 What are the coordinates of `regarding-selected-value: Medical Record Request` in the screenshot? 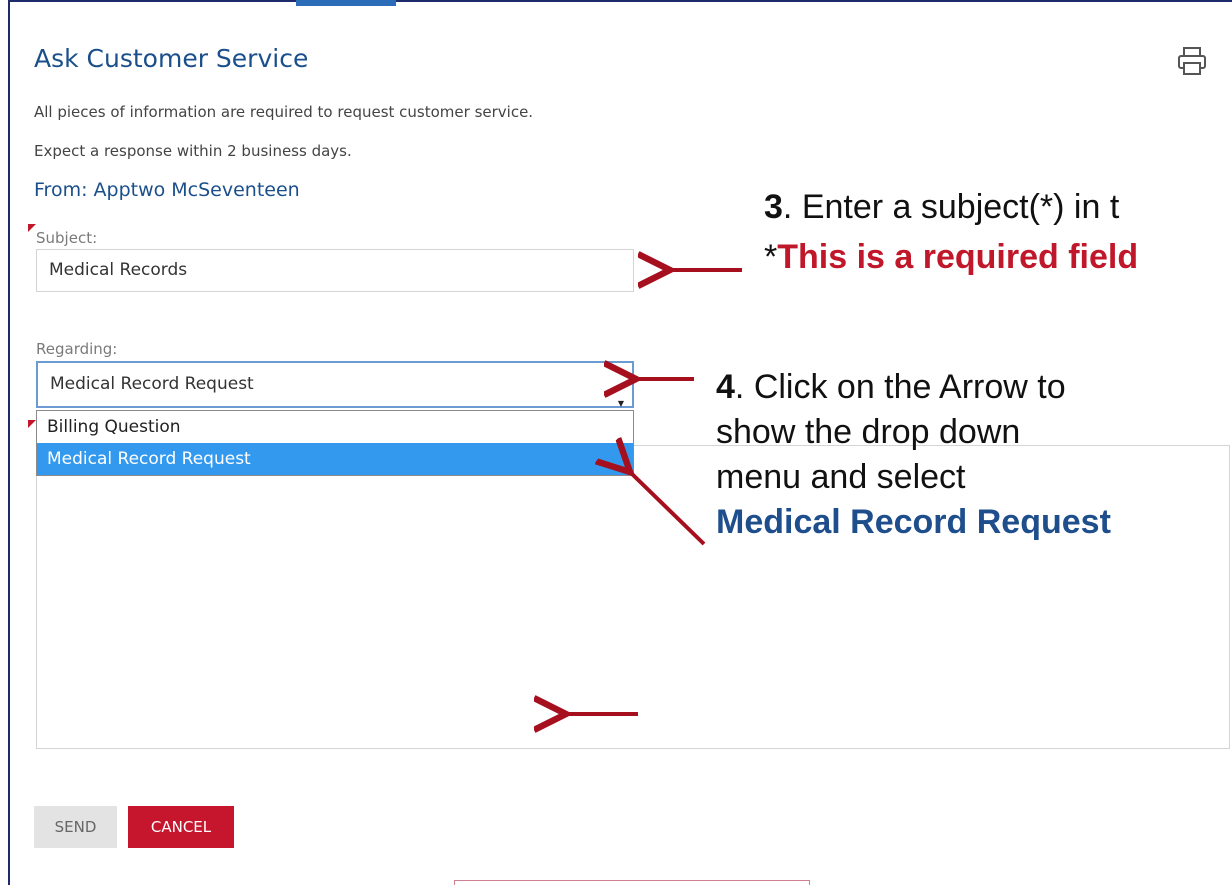 It's located at (152, 384).